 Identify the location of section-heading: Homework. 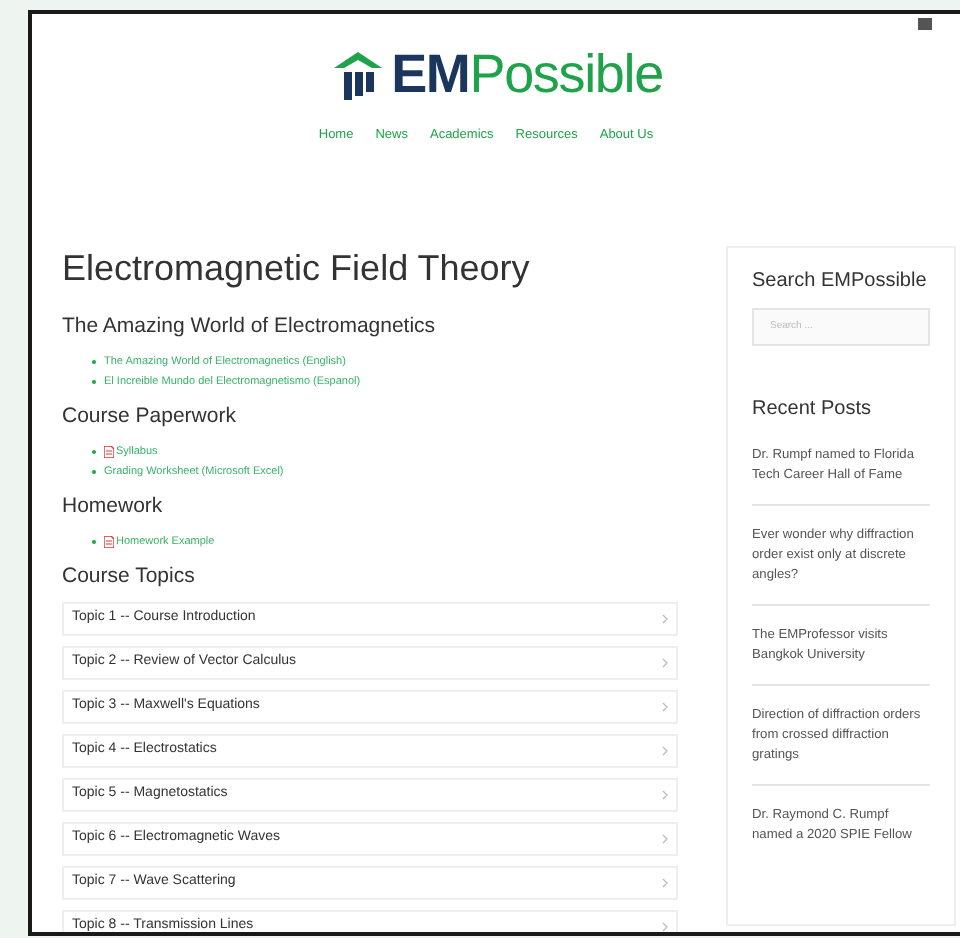
(113, 505).